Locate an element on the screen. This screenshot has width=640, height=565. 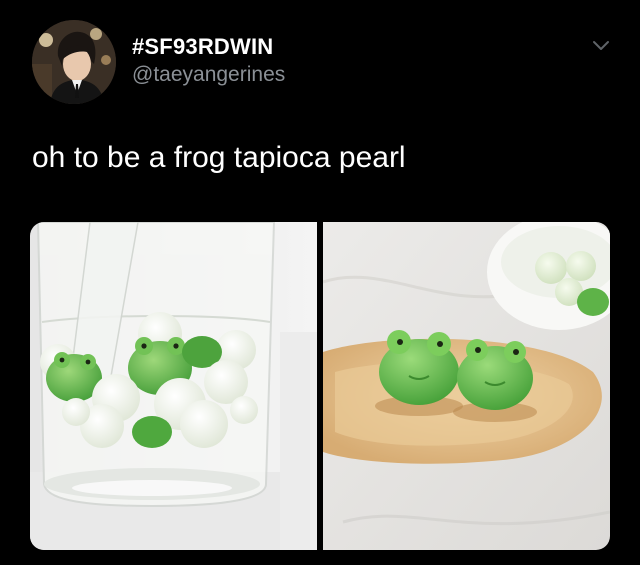
avatar is located at coordinates (74, 62).